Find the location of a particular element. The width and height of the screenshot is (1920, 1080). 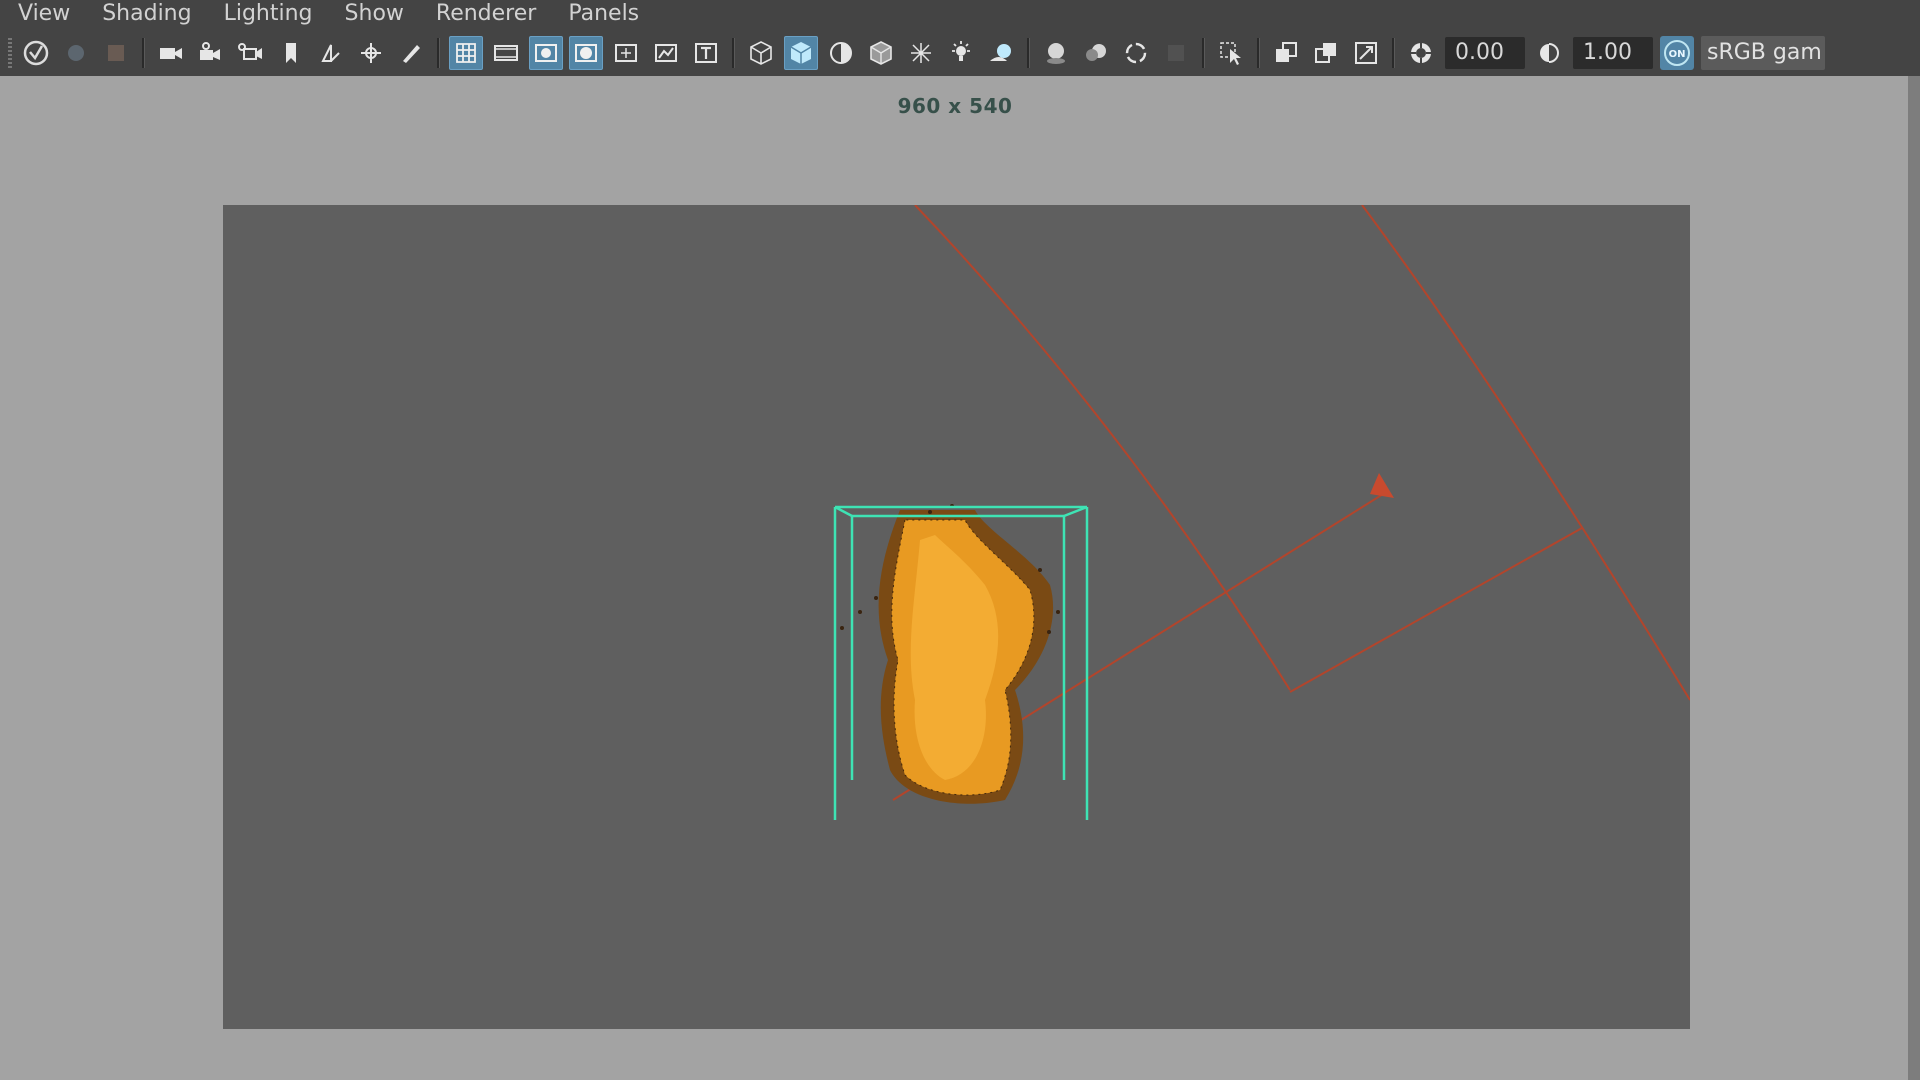

menu-view: View is located at coordinates (43, 14).